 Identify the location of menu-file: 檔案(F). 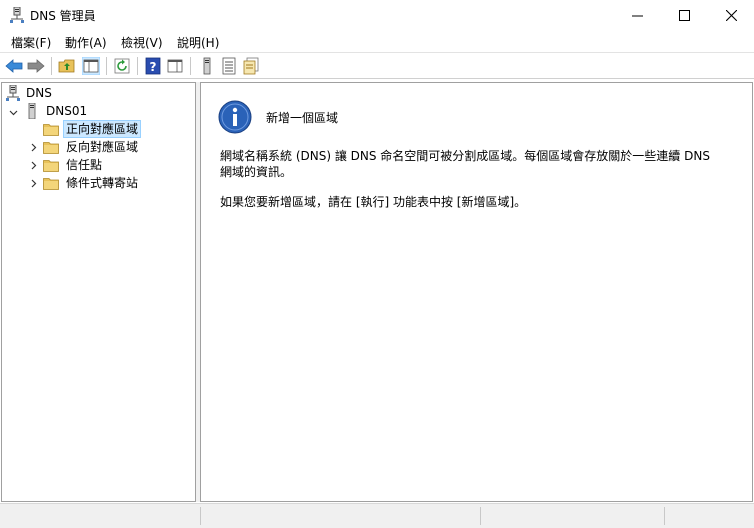
(31, 42).